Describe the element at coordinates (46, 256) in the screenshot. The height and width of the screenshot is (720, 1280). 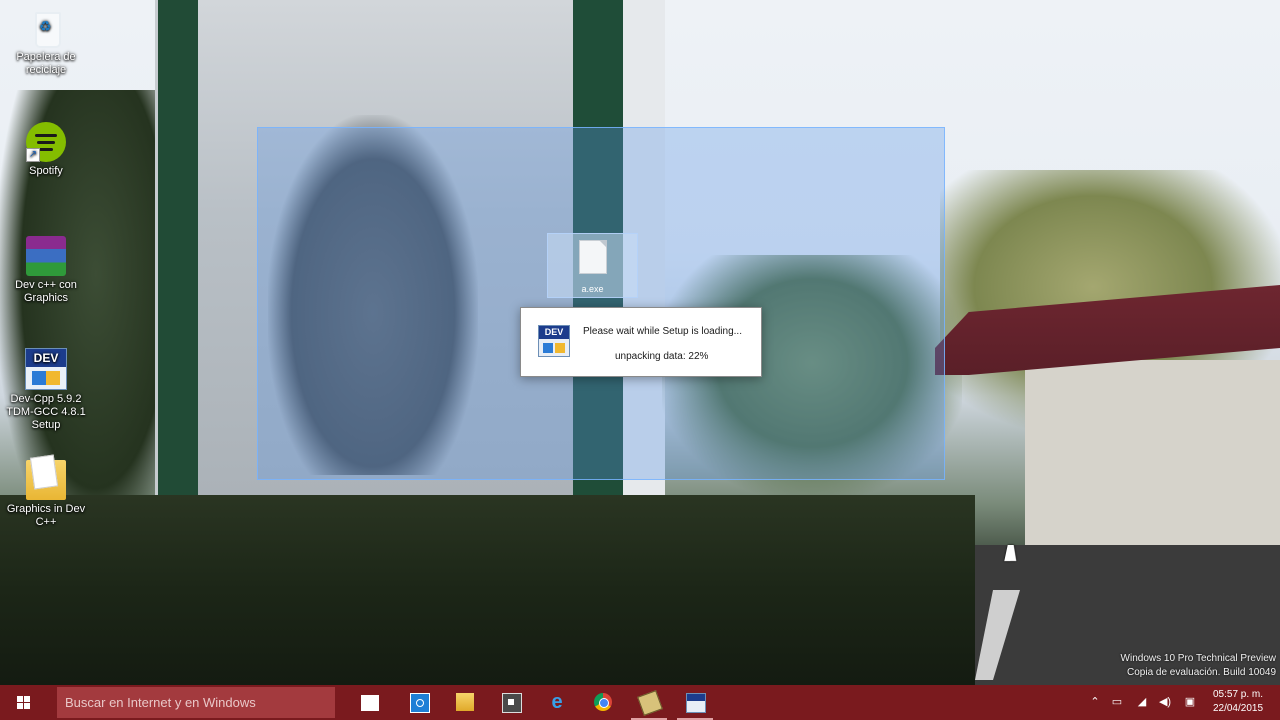
I see `winrar-archive-icon` at that location.